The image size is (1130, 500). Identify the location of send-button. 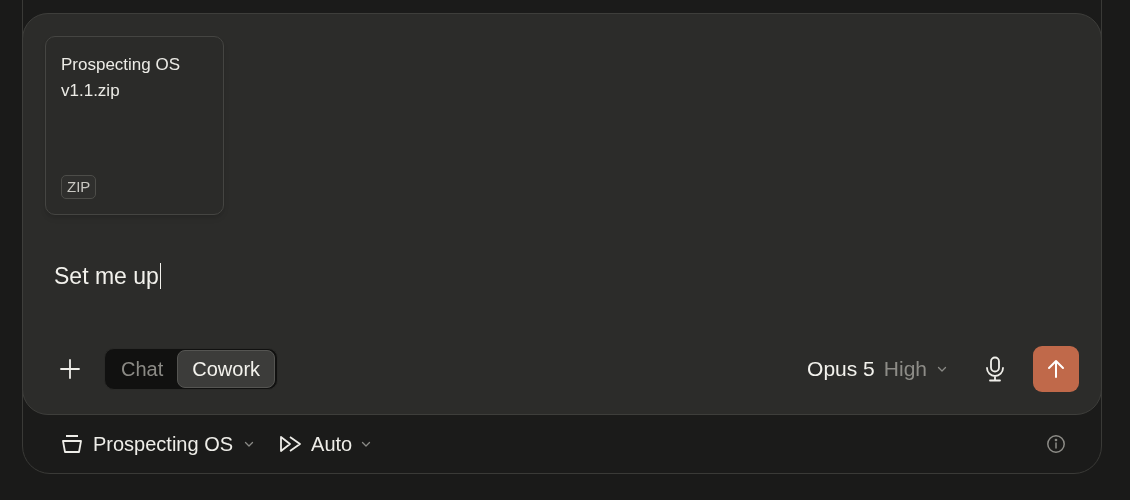
(1056, 369).